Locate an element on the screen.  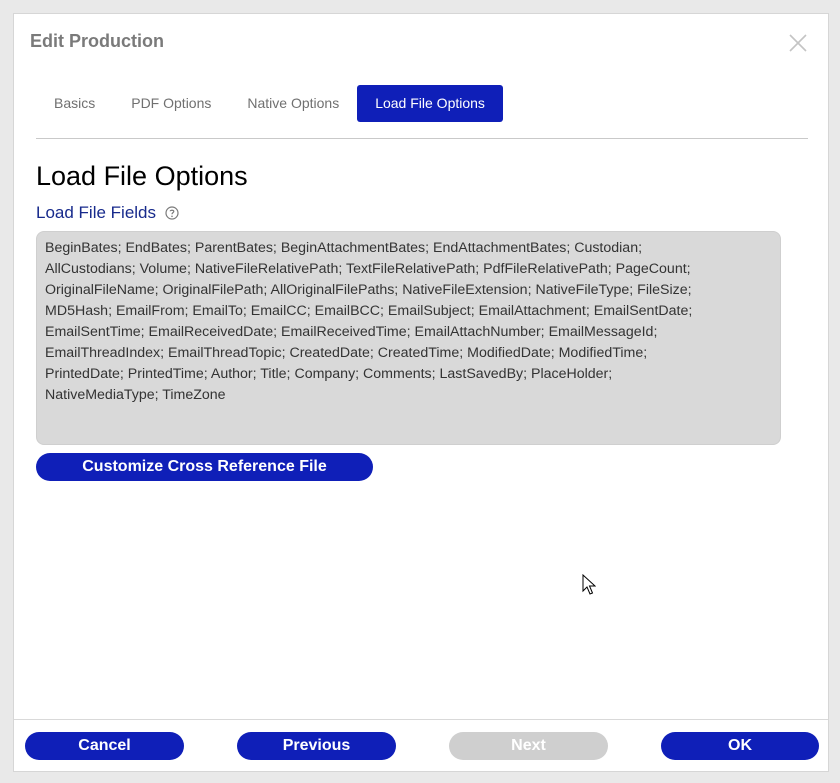
next-button: Next is located at coordinates (528, 746).